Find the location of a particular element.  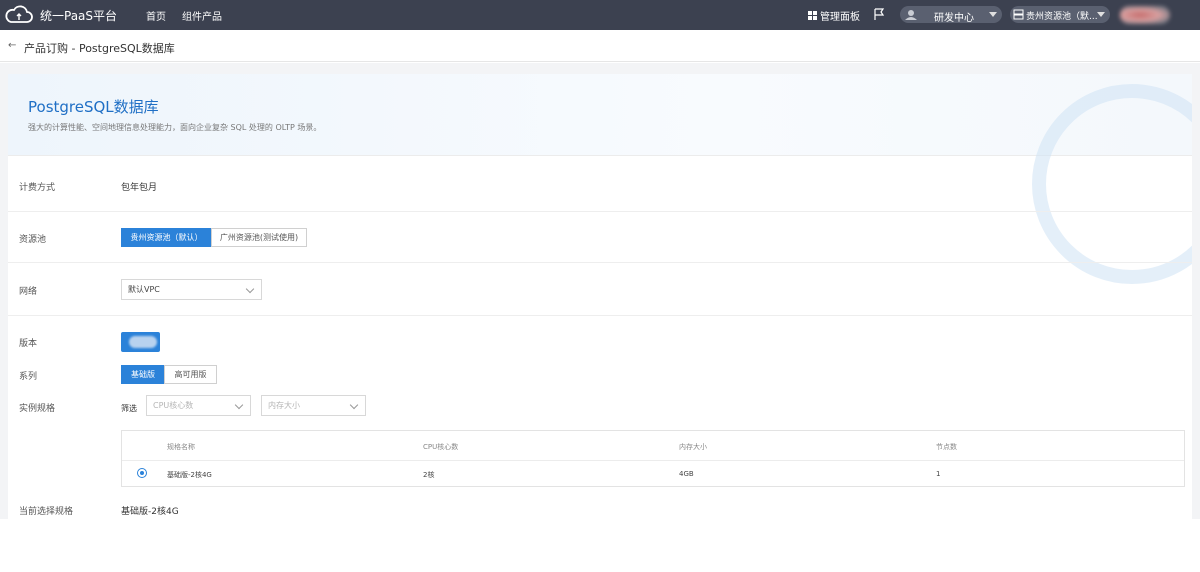

network-select: 默认VPC is located at coordinates (191, 289).